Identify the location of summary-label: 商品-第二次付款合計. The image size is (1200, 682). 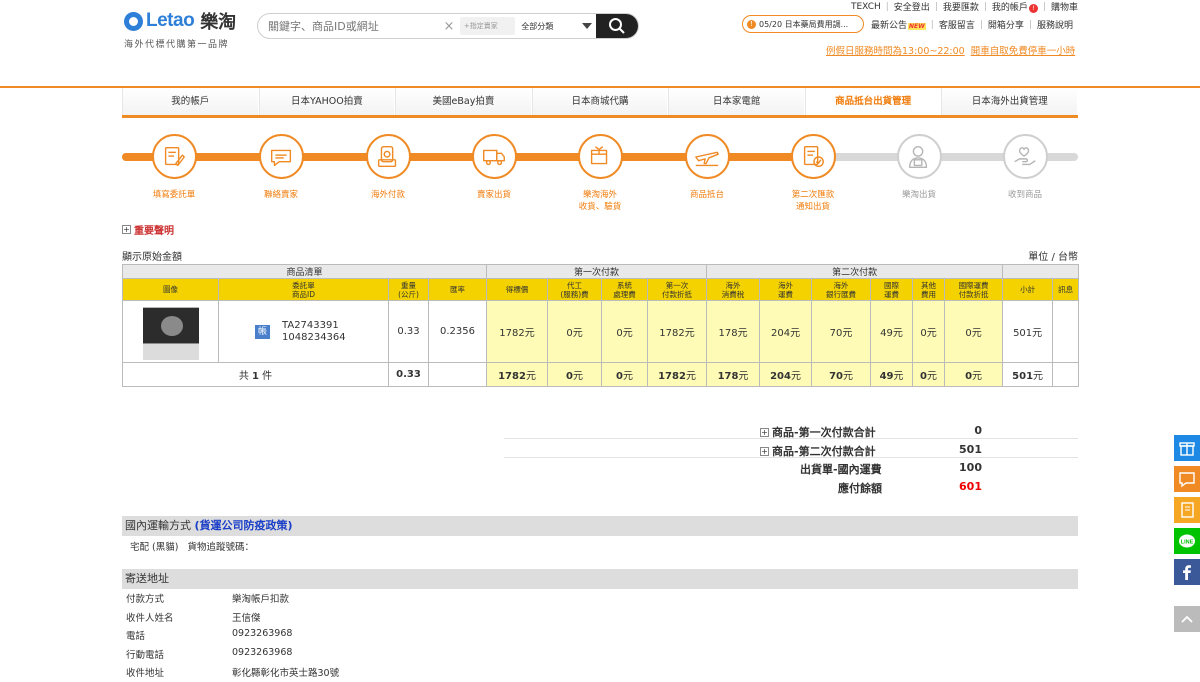
(824, 451).